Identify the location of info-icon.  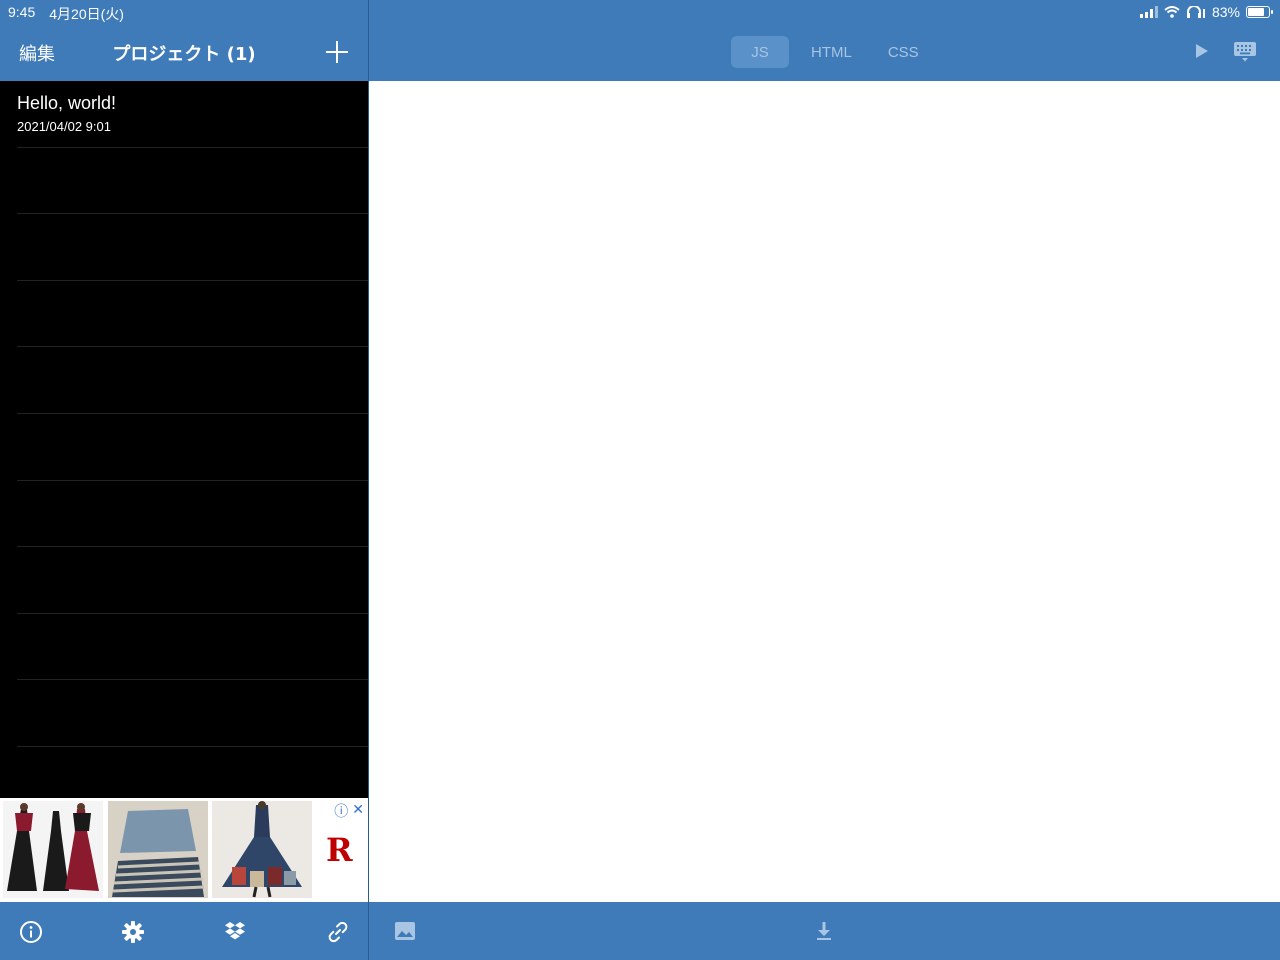
(31, 932).